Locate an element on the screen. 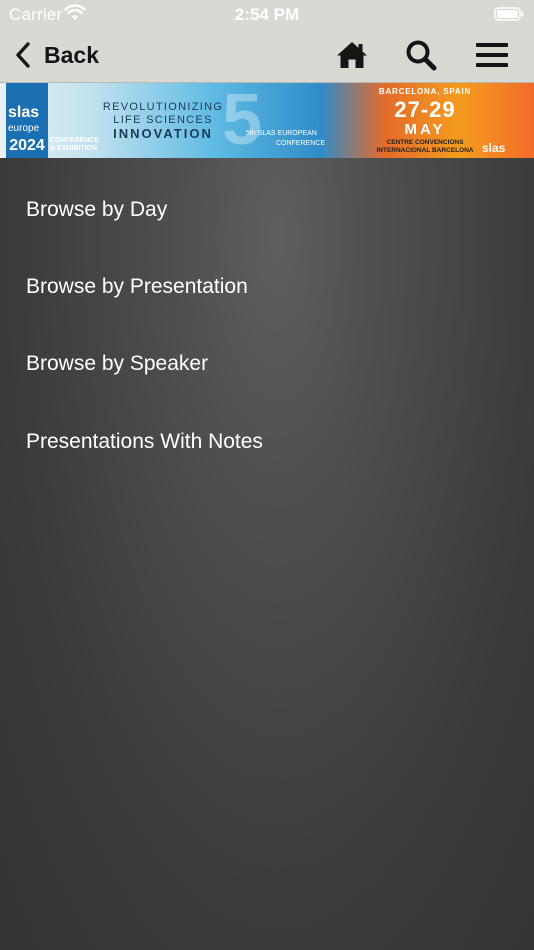 This screenshot has height=950, width=534. back-button-label: Back is located at coordinates (71, 54).